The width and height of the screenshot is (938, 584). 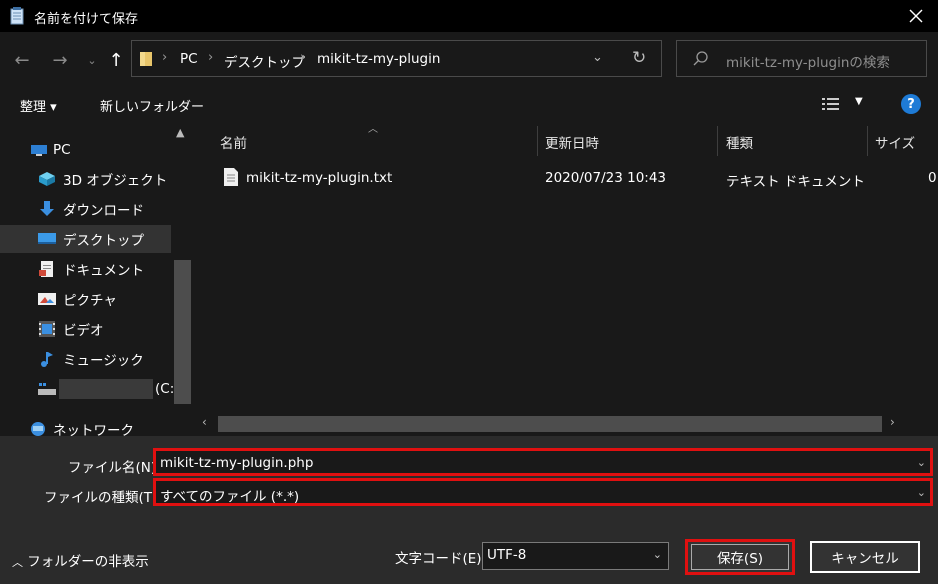 What do you see at coordinates (911, 104) in the screenshot?
I see `help-icon: ?` at bounding box center [911, 104].